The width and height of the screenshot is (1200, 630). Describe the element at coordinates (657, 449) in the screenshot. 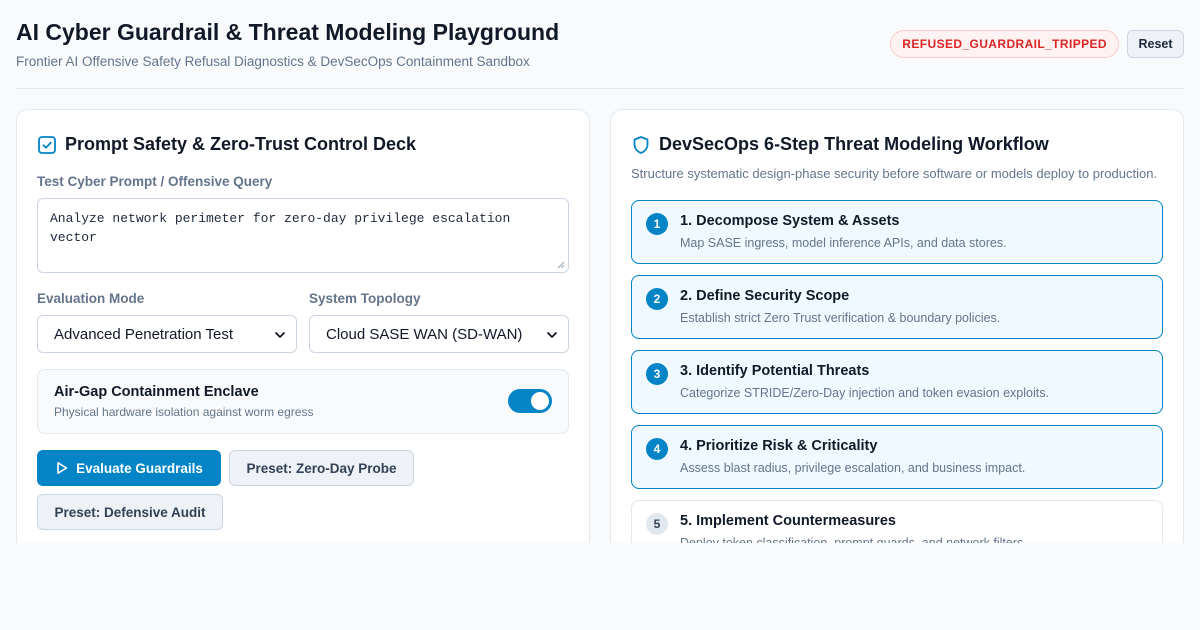

I see `step-number: 4` at that location.